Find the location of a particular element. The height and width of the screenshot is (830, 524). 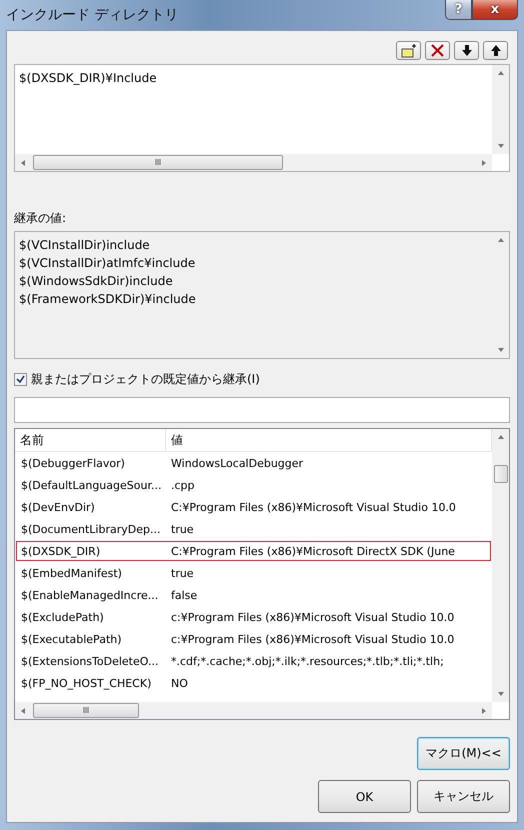

macro-row: $(ExcludePath) c:¥Program Files (x86)¥Microsoft Visual Studio 10.0 is located at coordinates (253, 617).